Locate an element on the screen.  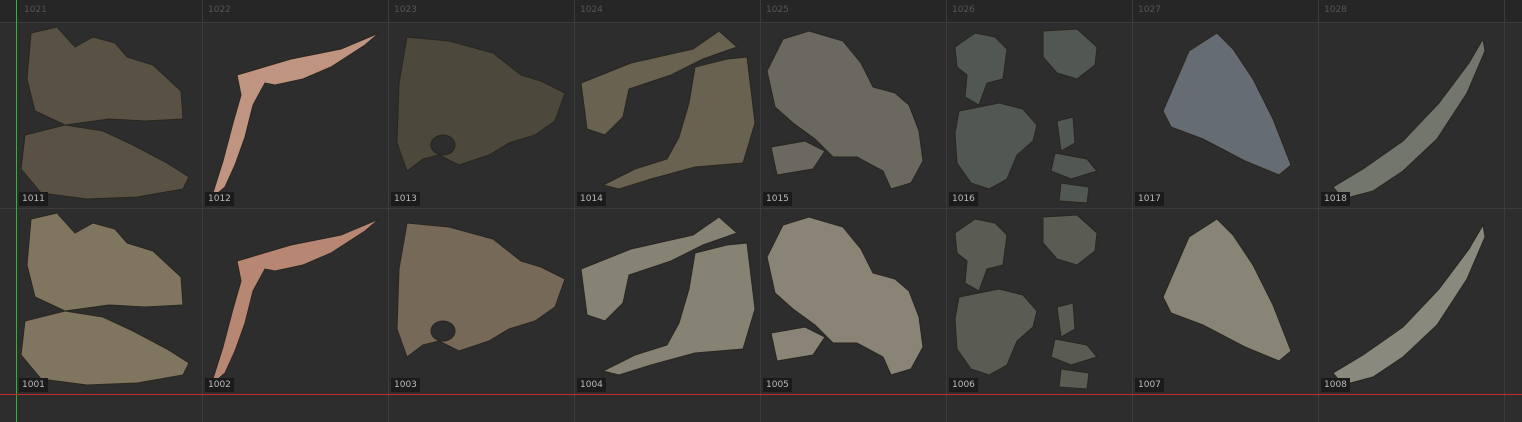
udim-tile: 1003 is located at coordinates (481, 301).